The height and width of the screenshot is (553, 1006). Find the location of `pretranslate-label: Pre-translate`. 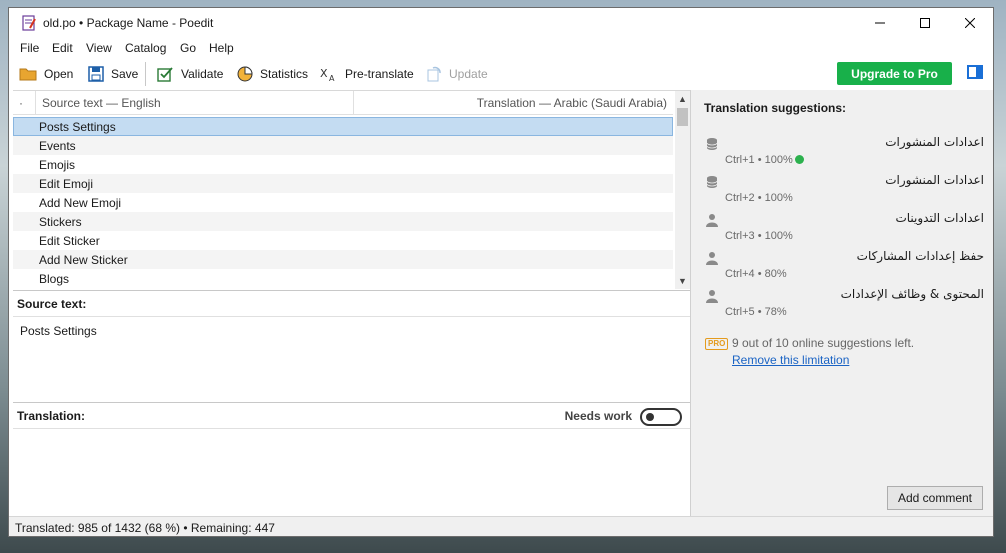

pretranslate-label: Pre-translate is located at coordinates (379, 74).